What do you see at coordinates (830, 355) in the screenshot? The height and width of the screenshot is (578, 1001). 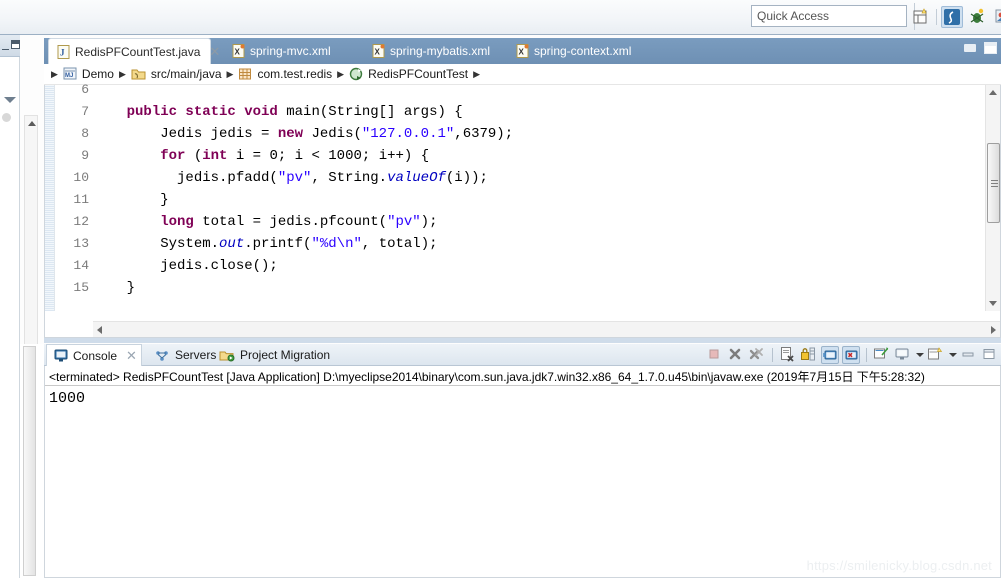 I see `show-console-on-output-icon` at bounding box center [830, 355].